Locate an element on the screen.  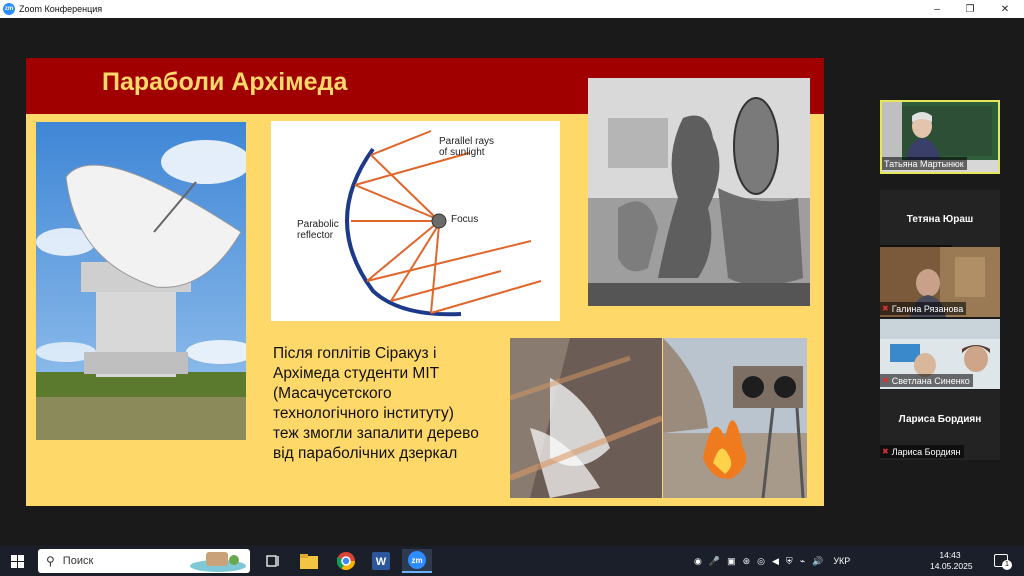
mit-experiment-photo-right is located at coordinates (735, 418).